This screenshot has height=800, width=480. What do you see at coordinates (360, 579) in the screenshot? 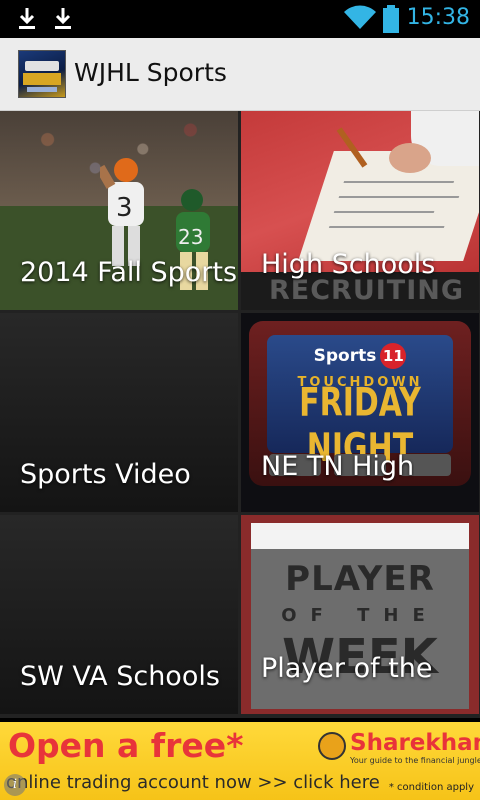
I see `potw-line1: PLAYER` at bounding box center [360, 579].